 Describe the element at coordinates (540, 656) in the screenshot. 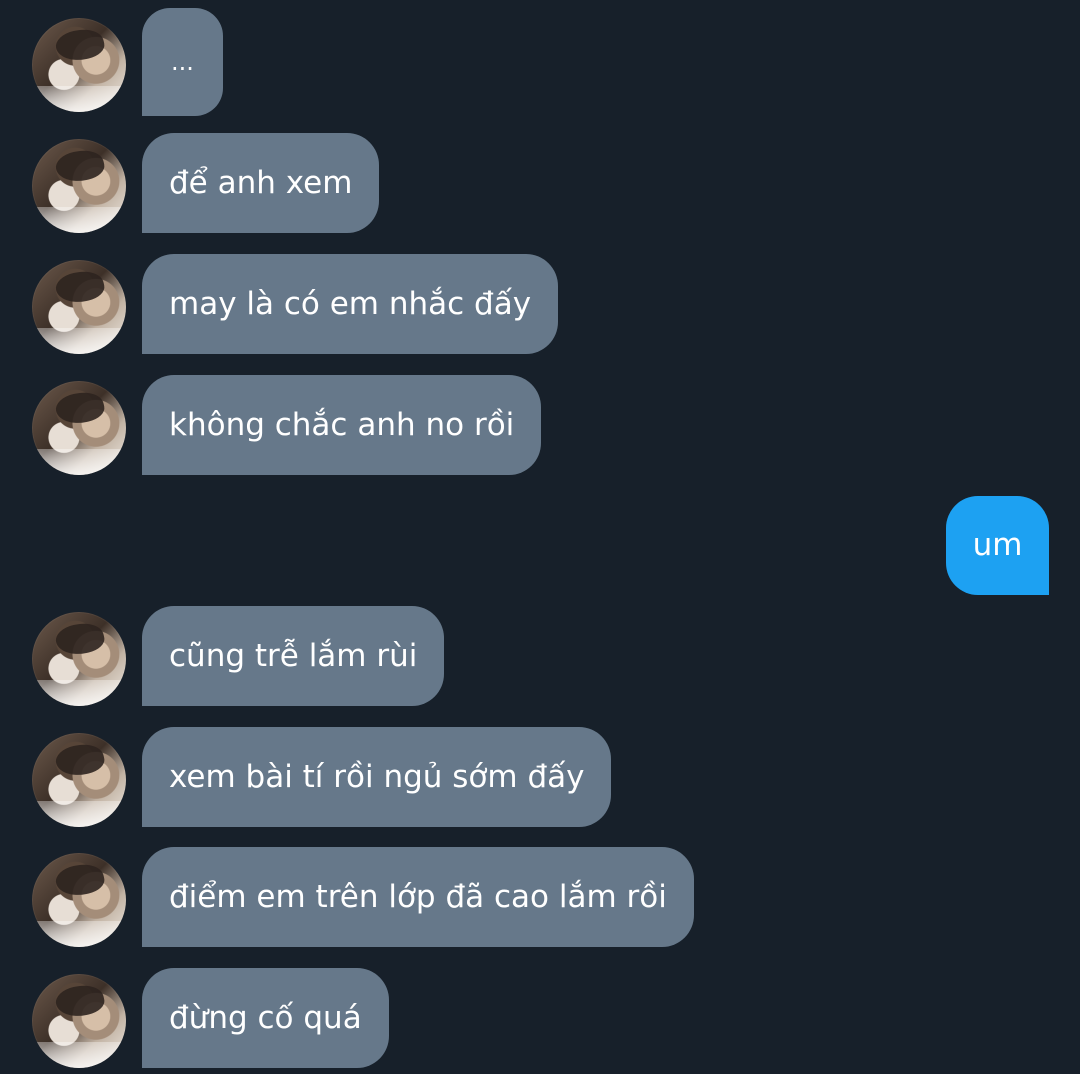

I see `message-row-received: cũng trễ lắm rùi` at that location.